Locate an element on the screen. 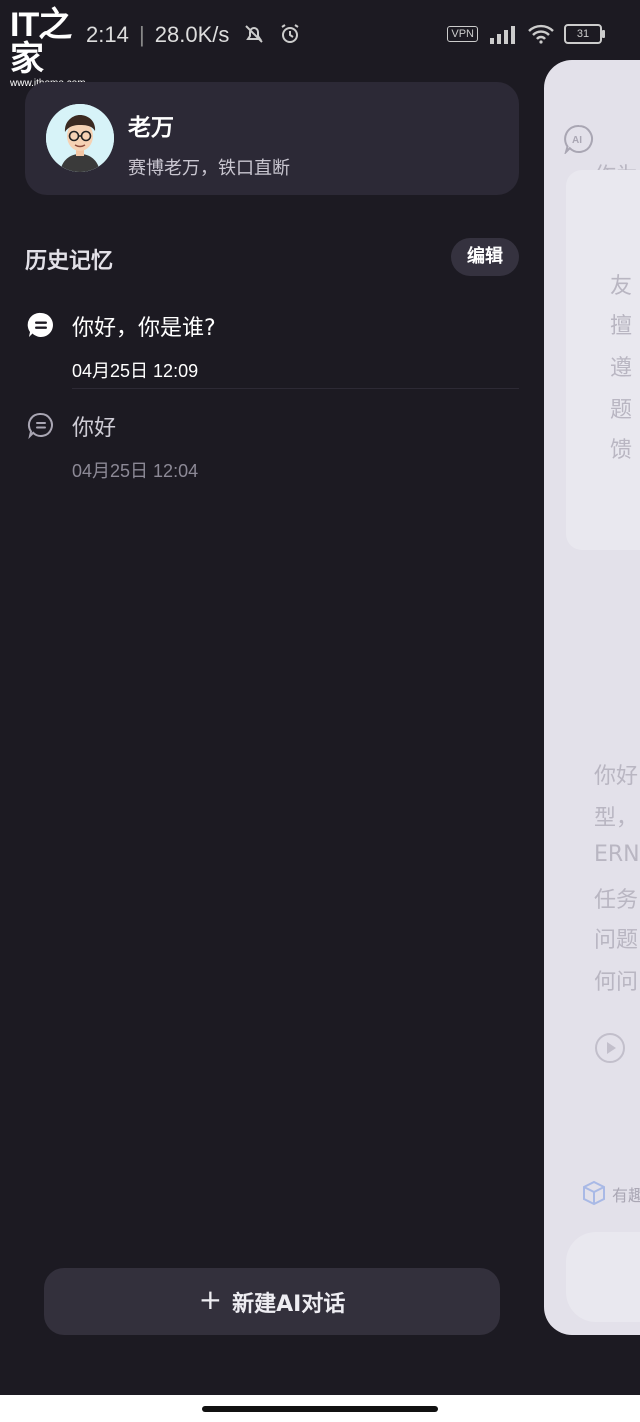 The image size is (640, 1422). home-indicator is located at coordinates (320, 1409).